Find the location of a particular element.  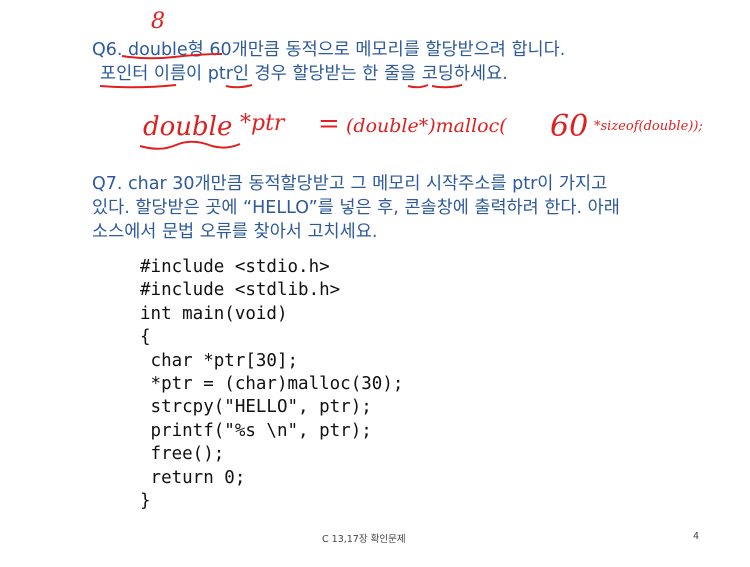

code-line: printf("%s \n", ptr); is located at coordinates (256, 430).